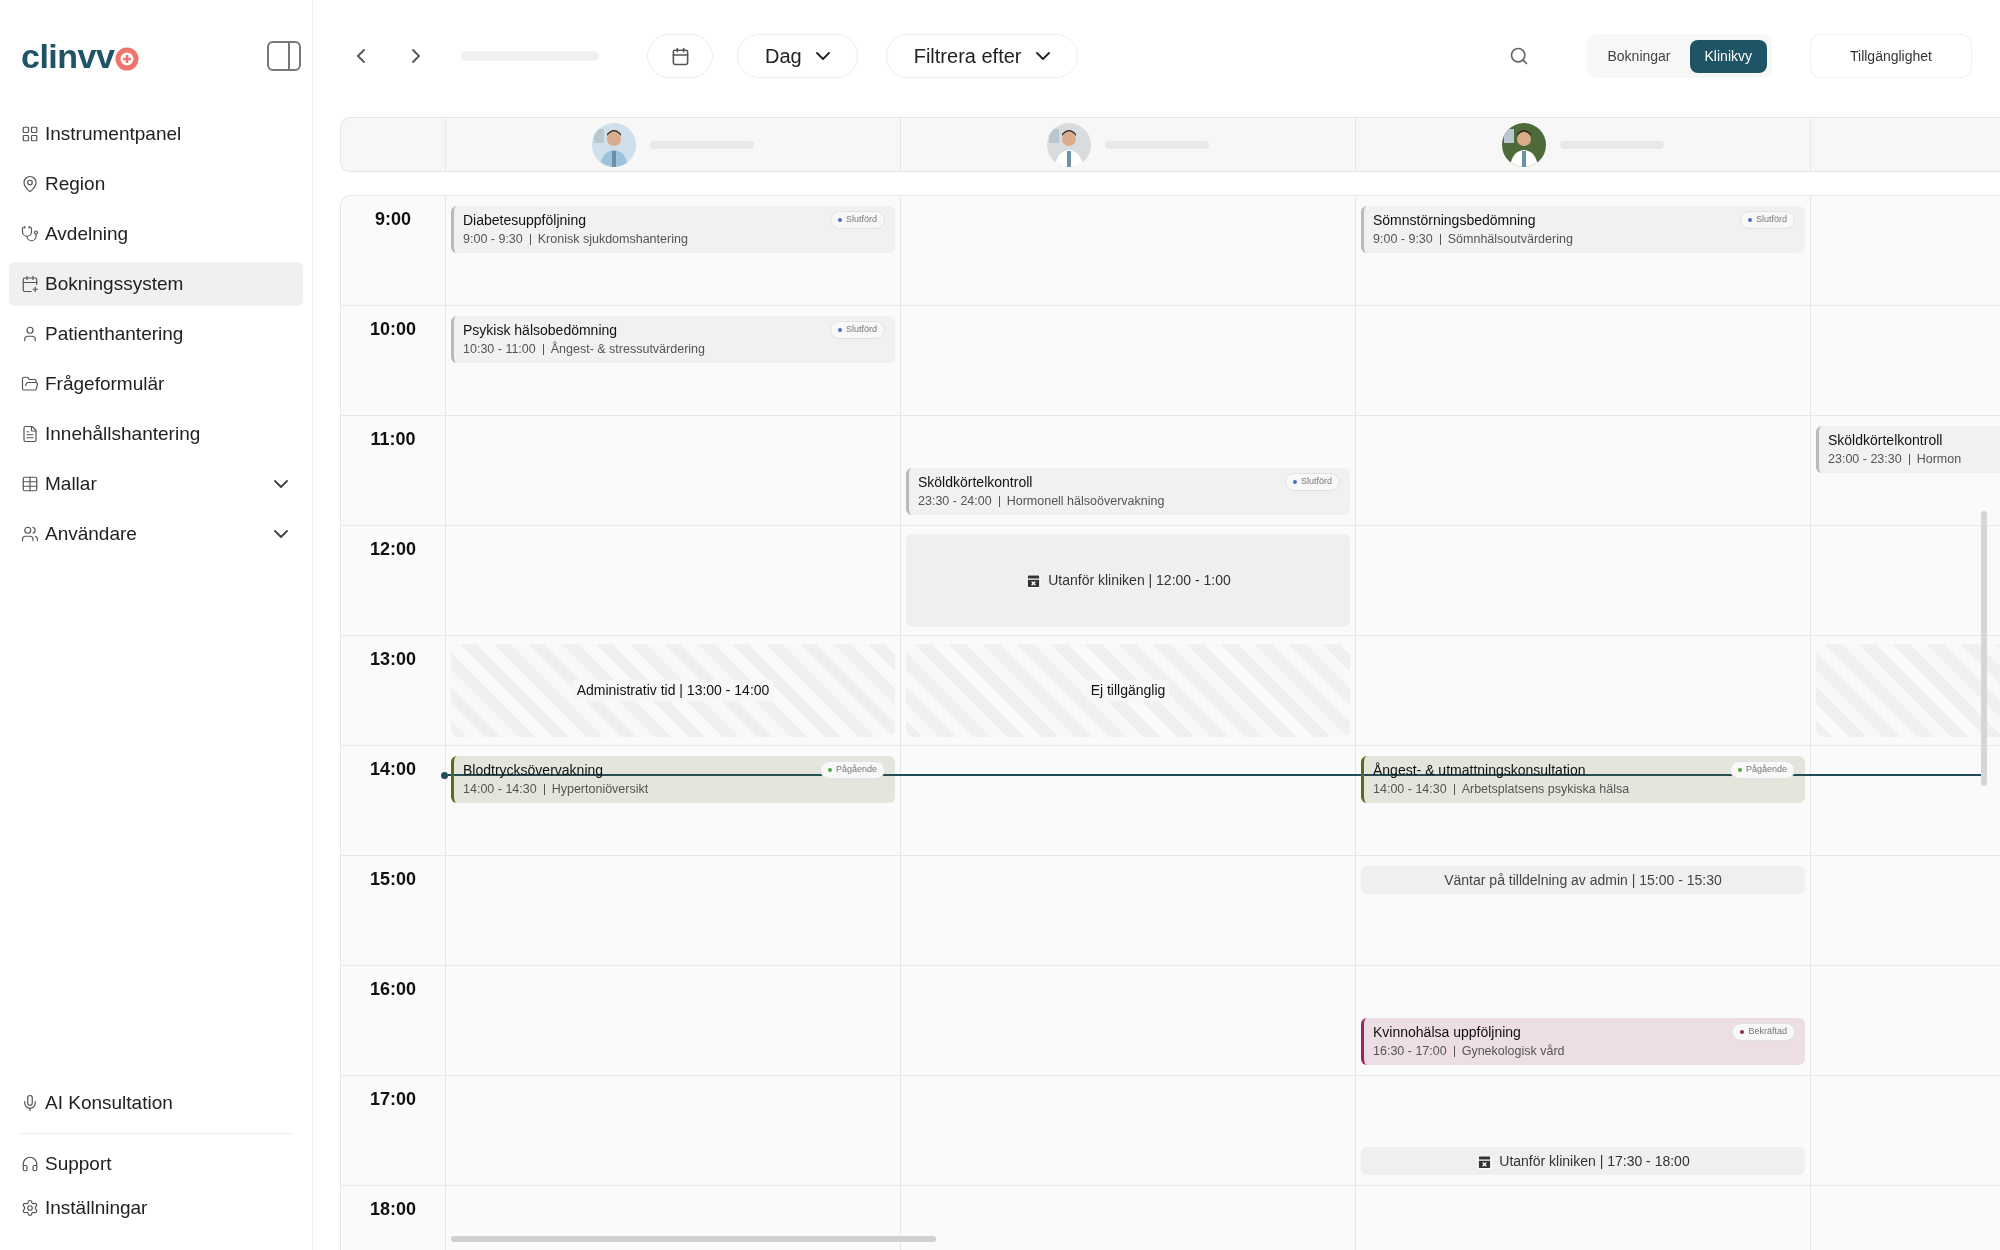 The width and height of the screenshot is (2000, 1250). What do you see at coordinates (30, 134) in the screenshot?
I see `grid-icon` at bounding box center [30, 134].